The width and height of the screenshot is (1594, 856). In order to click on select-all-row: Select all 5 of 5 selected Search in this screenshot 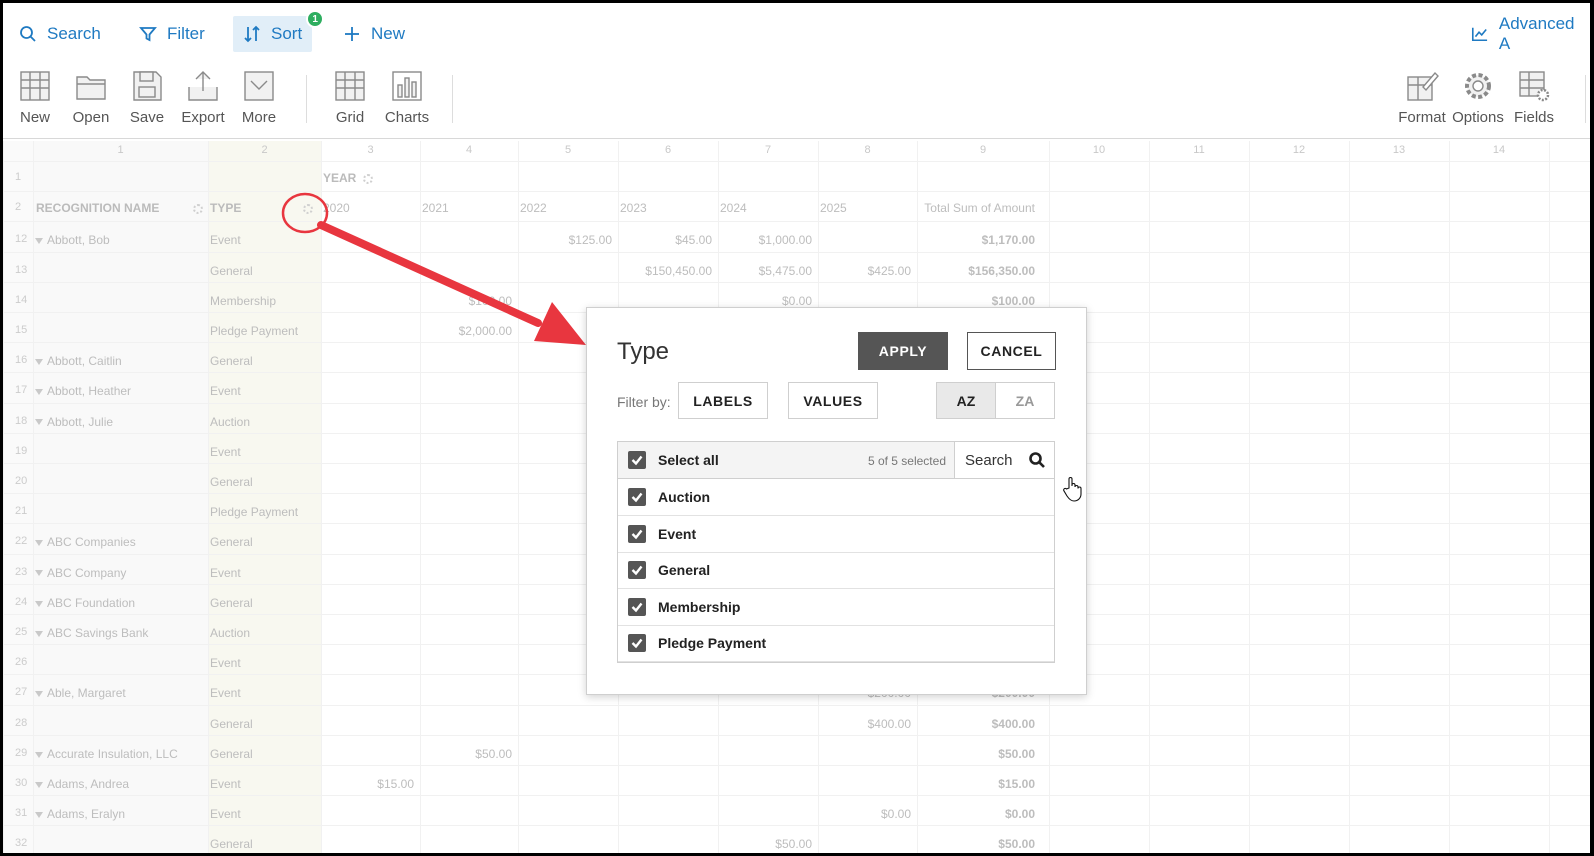, I will do `click(836, 460)`.